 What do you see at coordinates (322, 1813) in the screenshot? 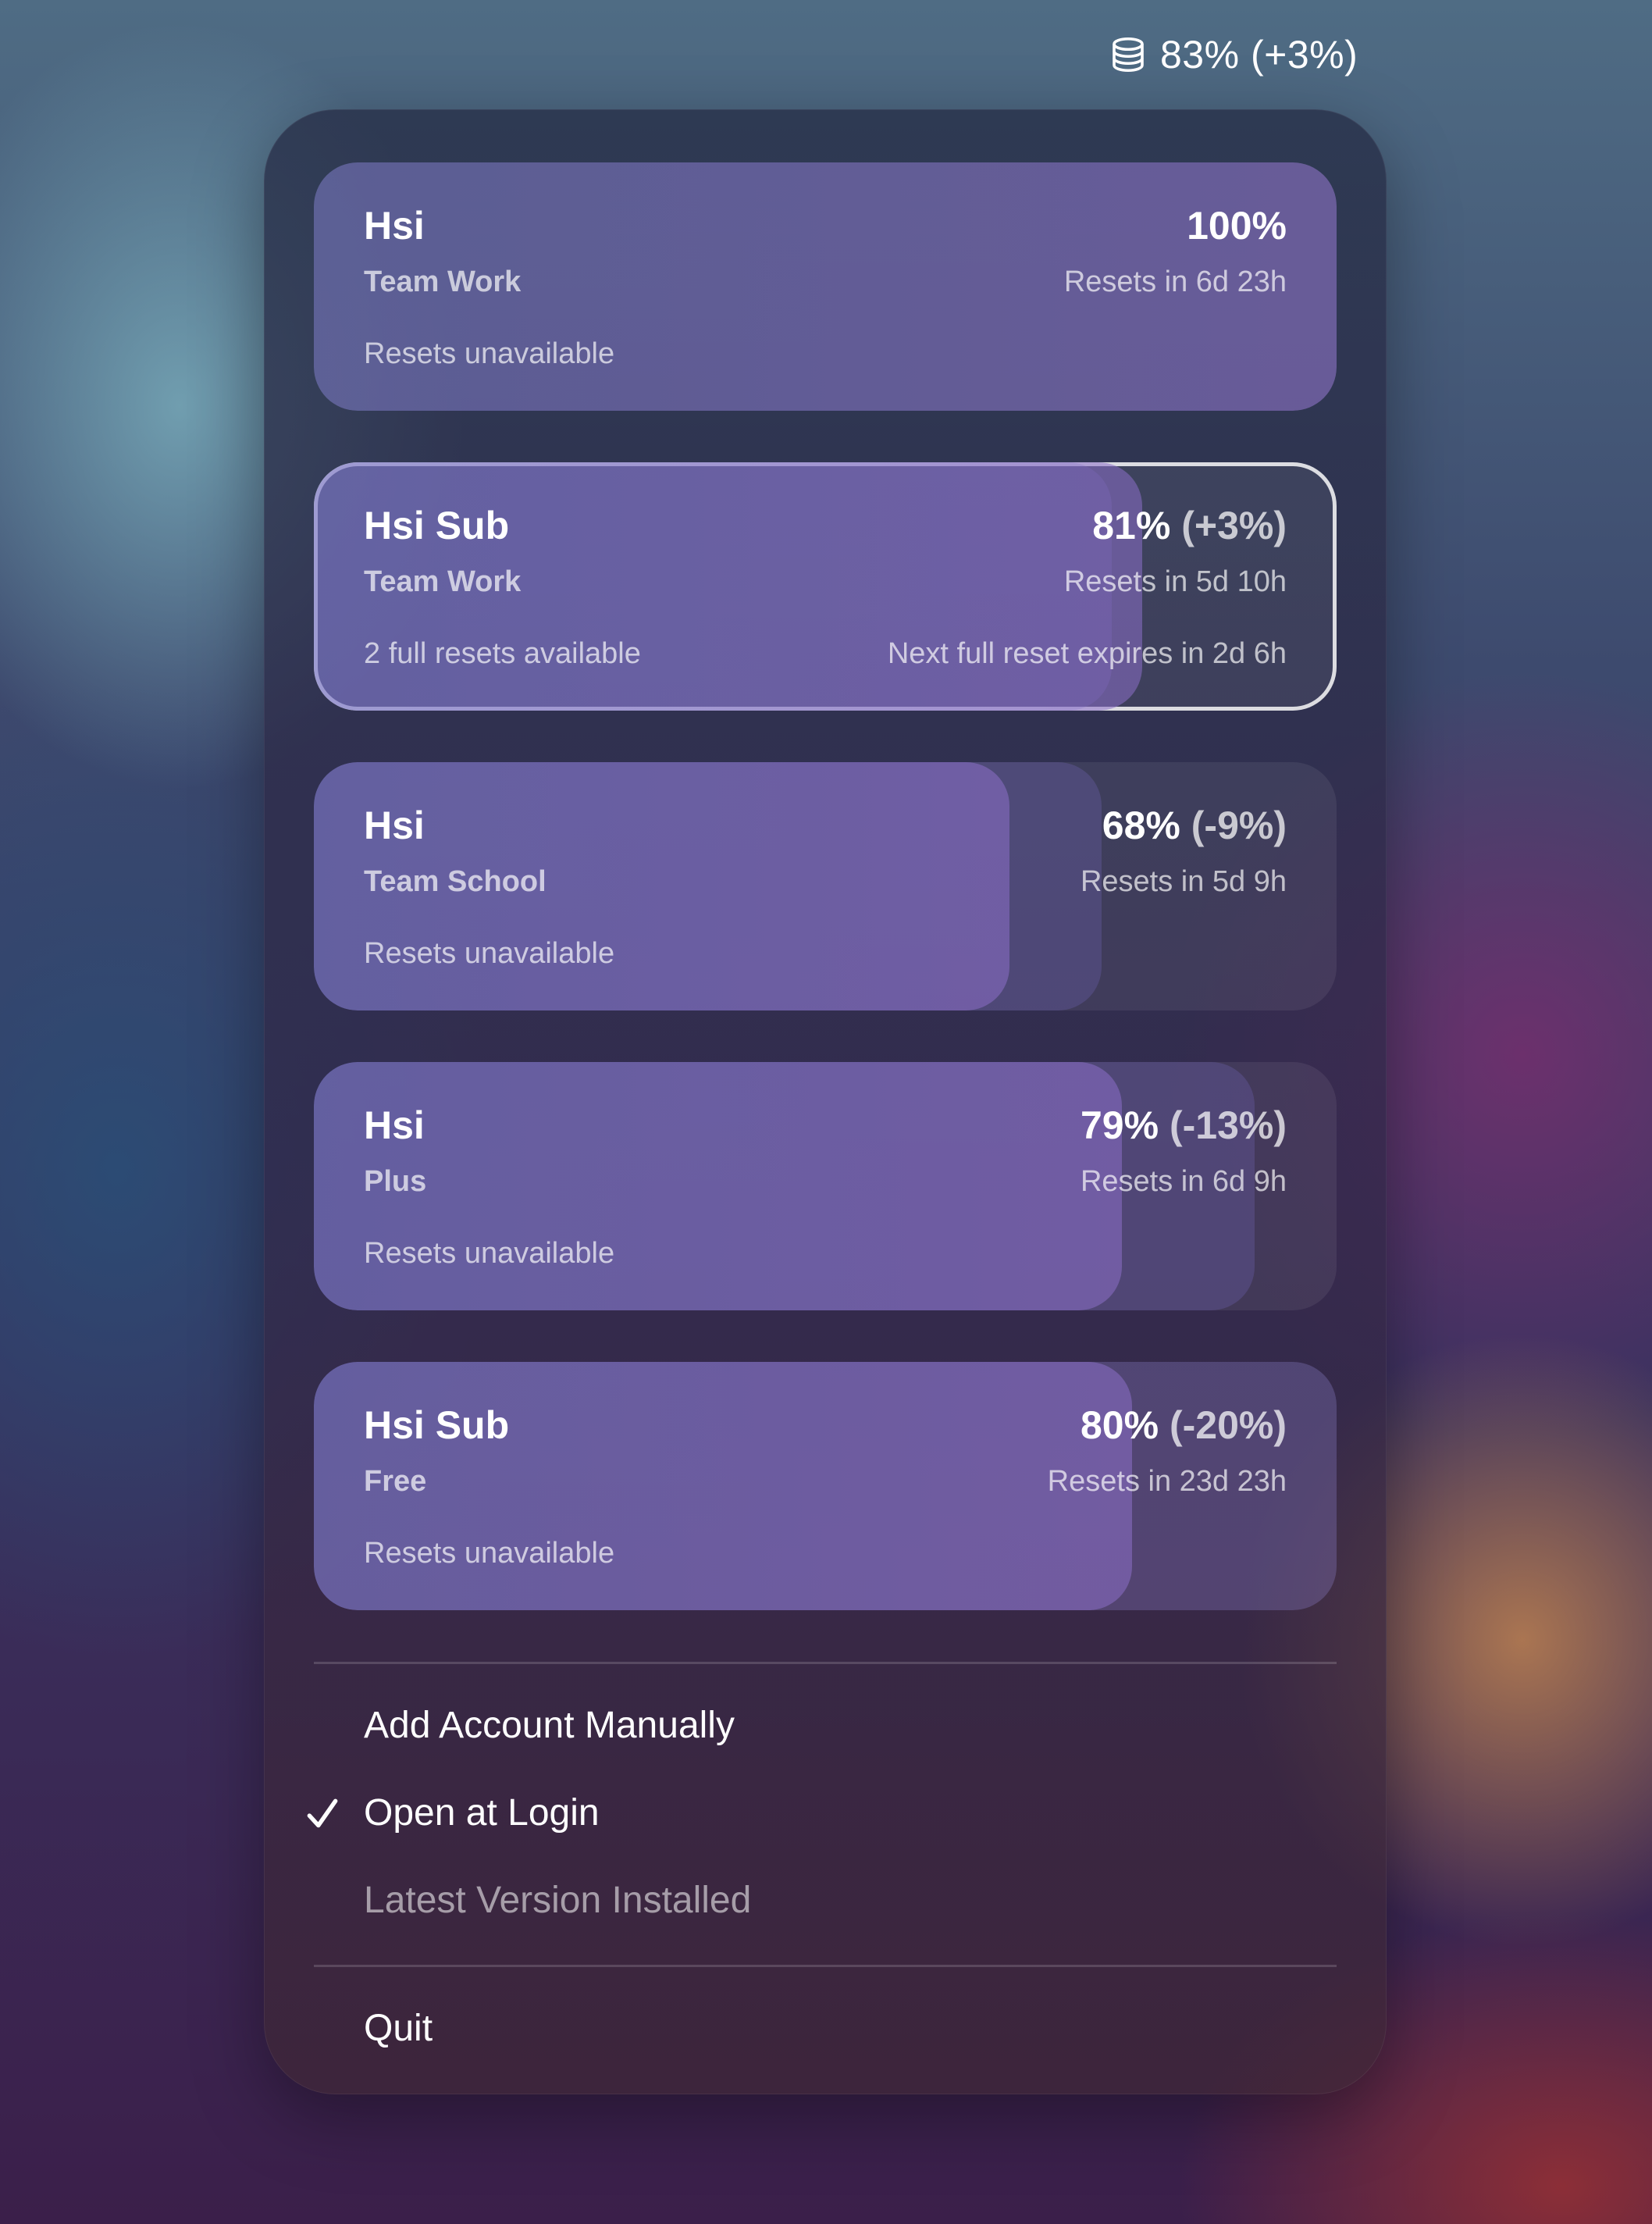
I see `checkmark-icon` at bounding box center [322, 1813].